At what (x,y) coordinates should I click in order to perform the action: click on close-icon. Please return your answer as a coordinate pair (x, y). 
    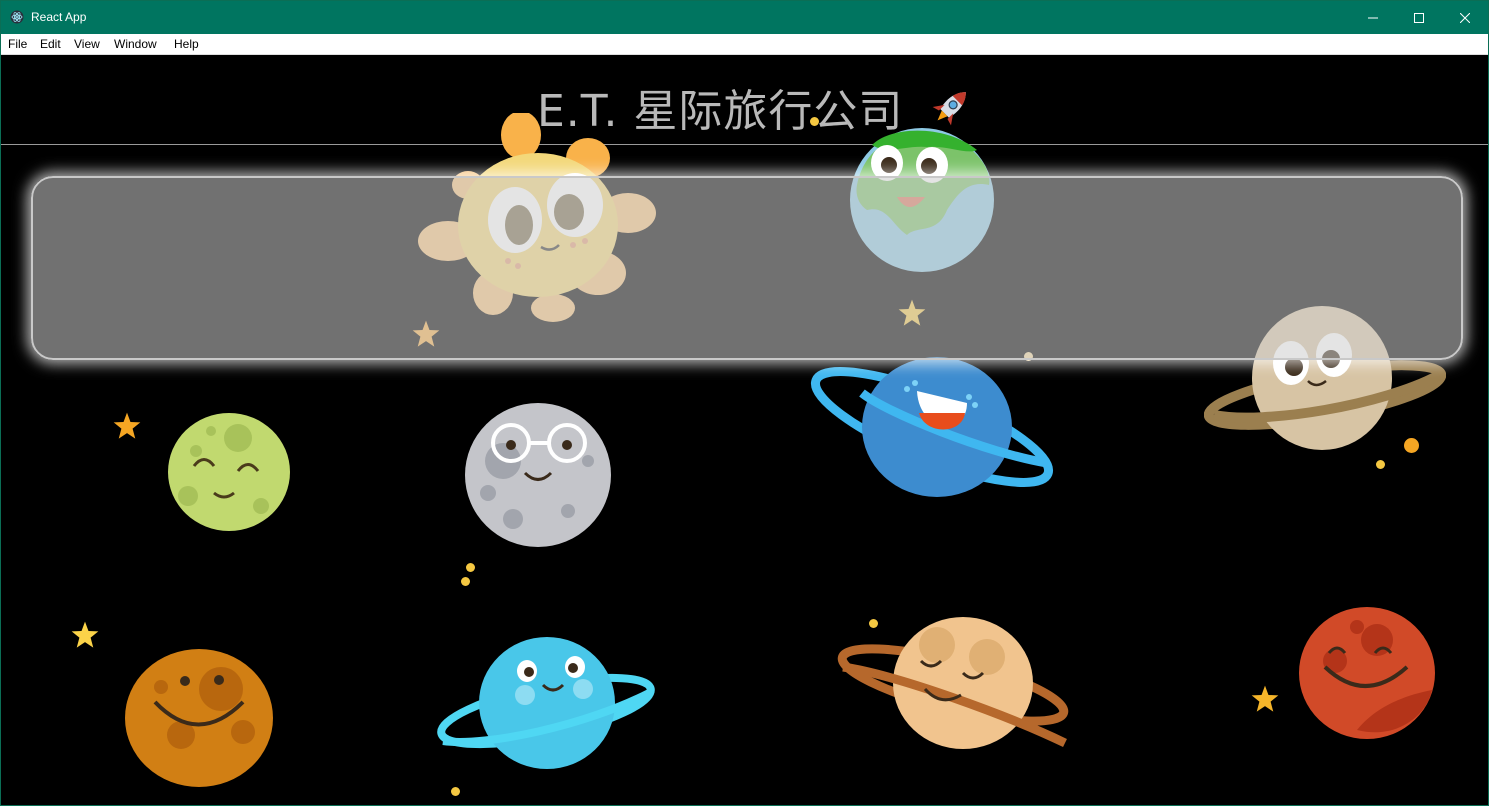
    Looking at the image, I should click on (1465, 17).